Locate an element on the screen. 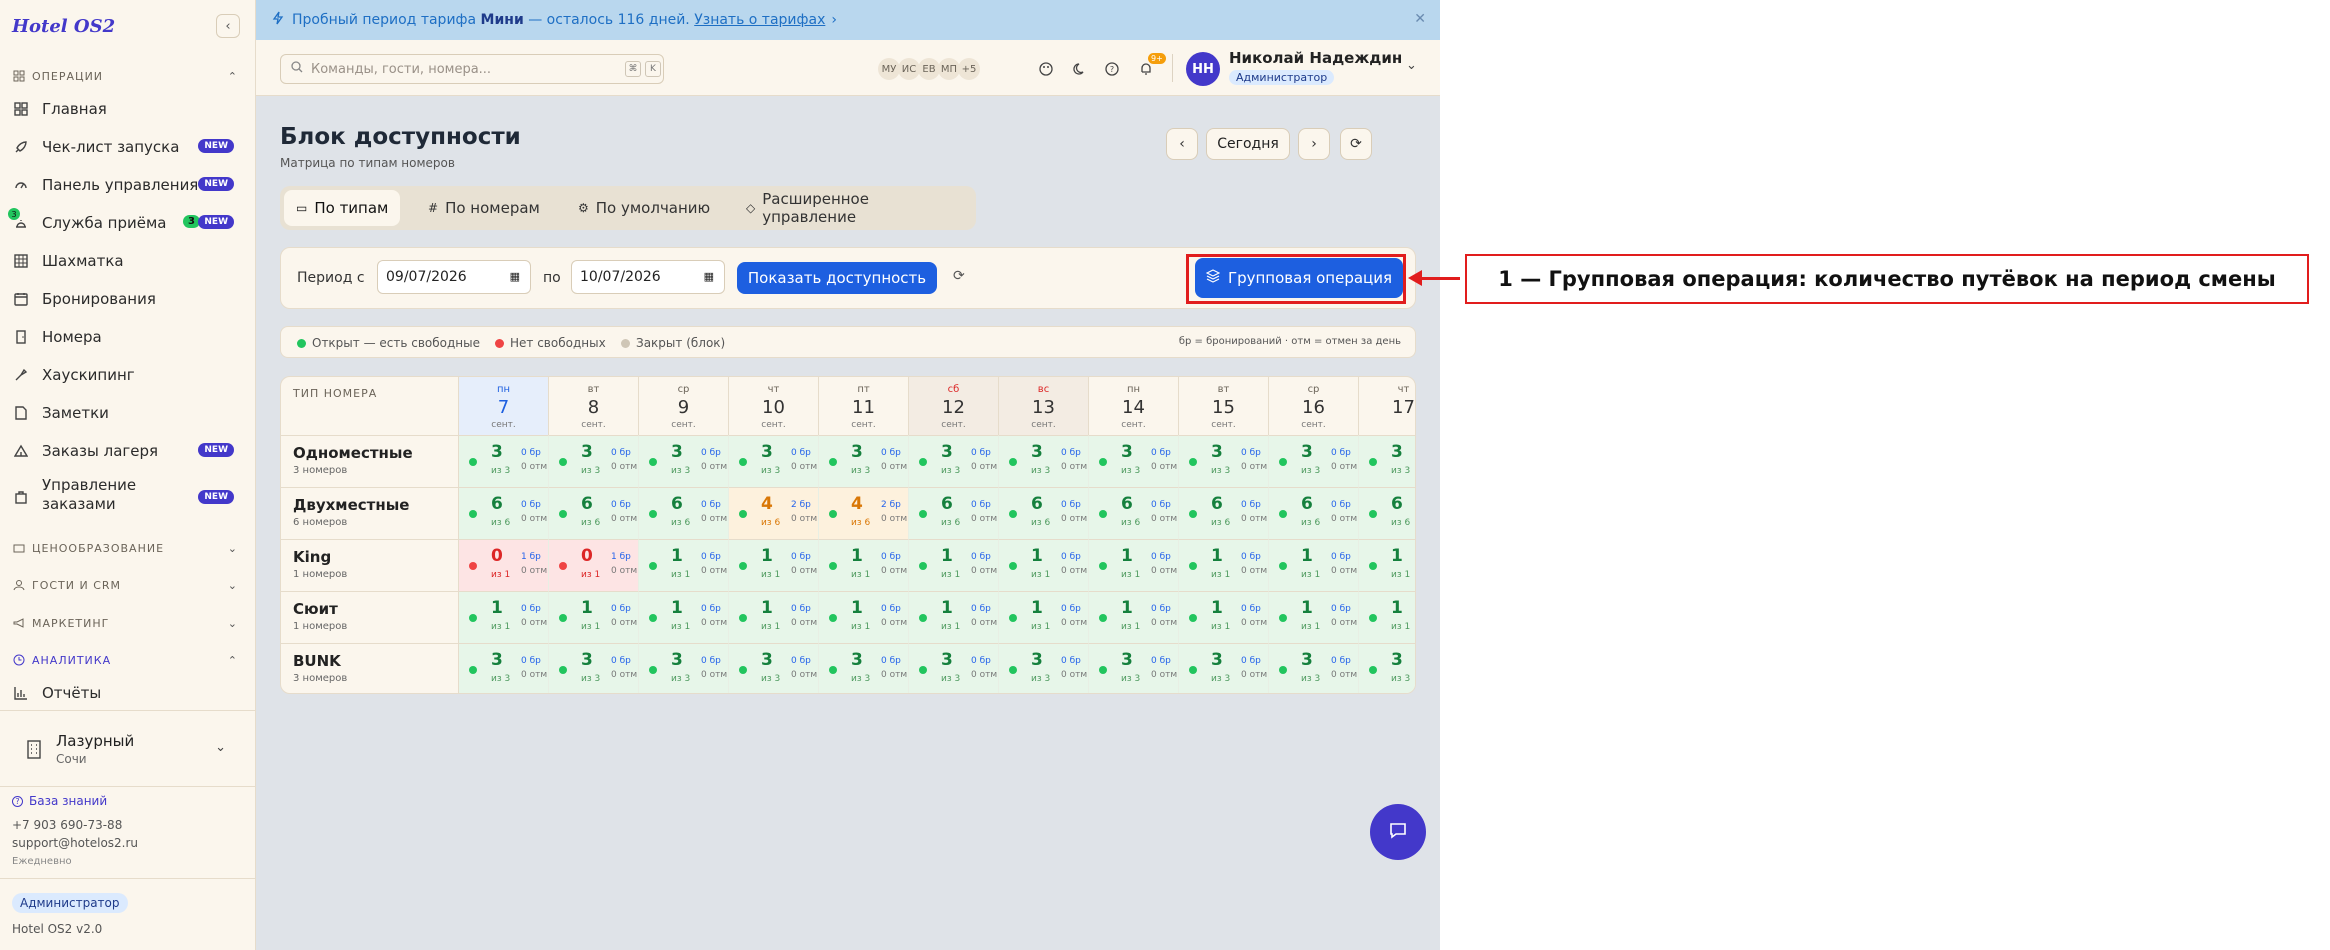 The image size is (2330, 950). presence-avatar: МП is located at coordinates (949, 69).